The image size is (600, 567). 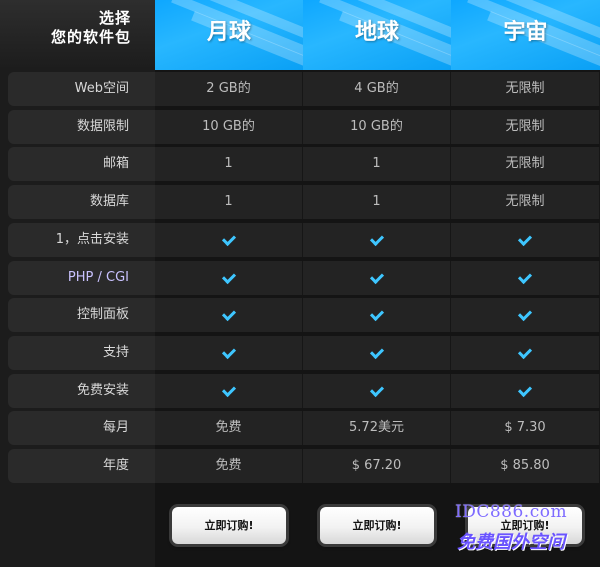 I want to click on feature-value: $ 7.30, so click(x=525, y=428).